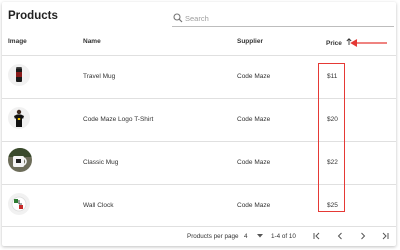 The height and width of the screenshot is (250, 400). What do you see at coordinates (334, 43) in the screenshot?
I see `price-header-label: Price` at bounding box center [334, 43].